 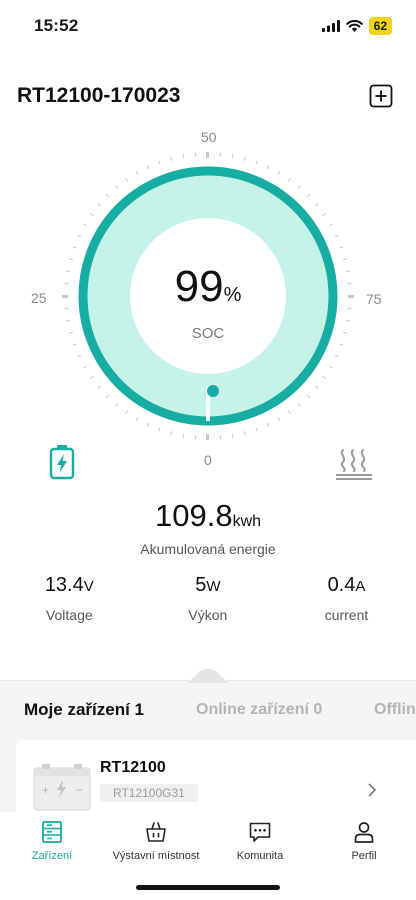 What do you see at coordinates (201, 585) in the screenshot?
I see `metric-value: 5` at bounding box center [201, 585].